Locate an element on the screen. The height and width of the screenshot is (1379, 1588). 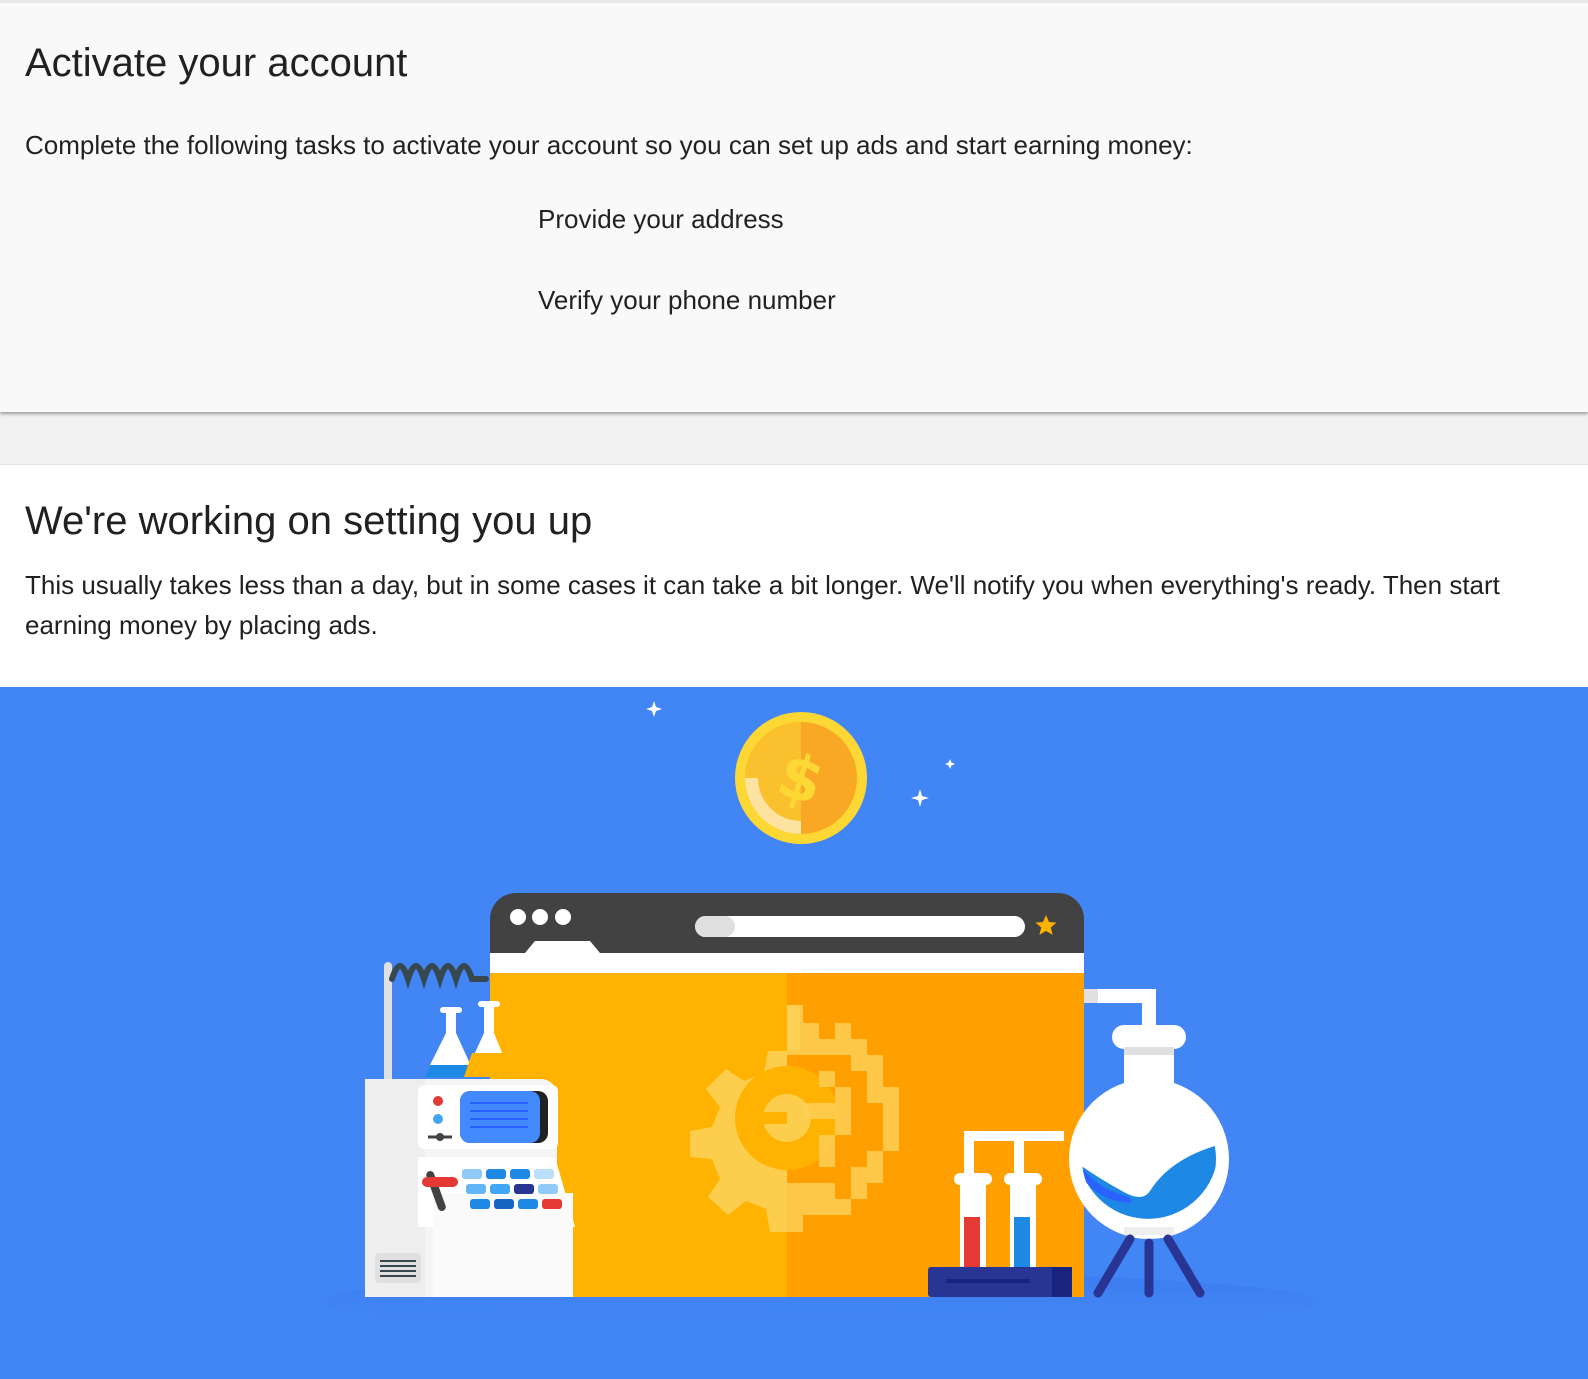
coin-icon: $ is located at coordinates (801, 778).